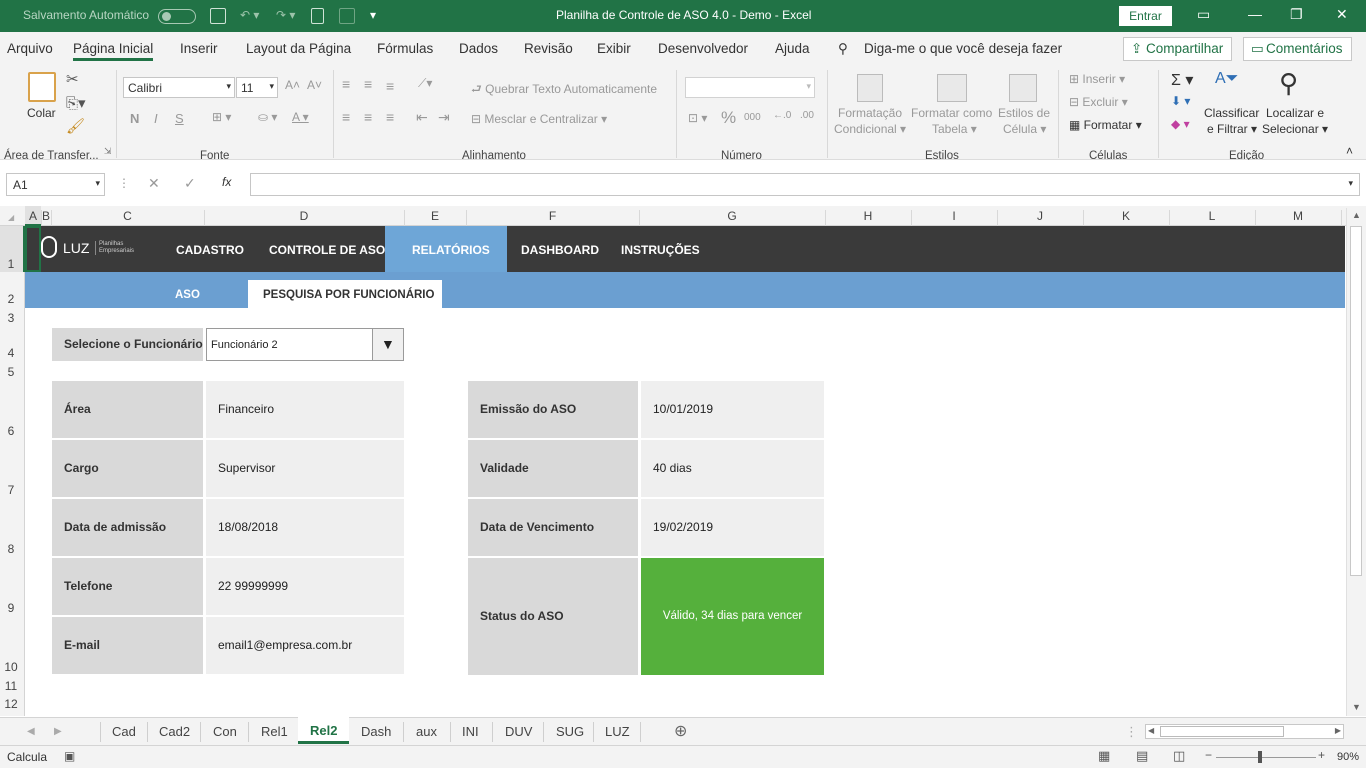  Describe the element at coordinates (30, 48) in the screenshot. I see `tab-arquivo: Arquivo` at that location.